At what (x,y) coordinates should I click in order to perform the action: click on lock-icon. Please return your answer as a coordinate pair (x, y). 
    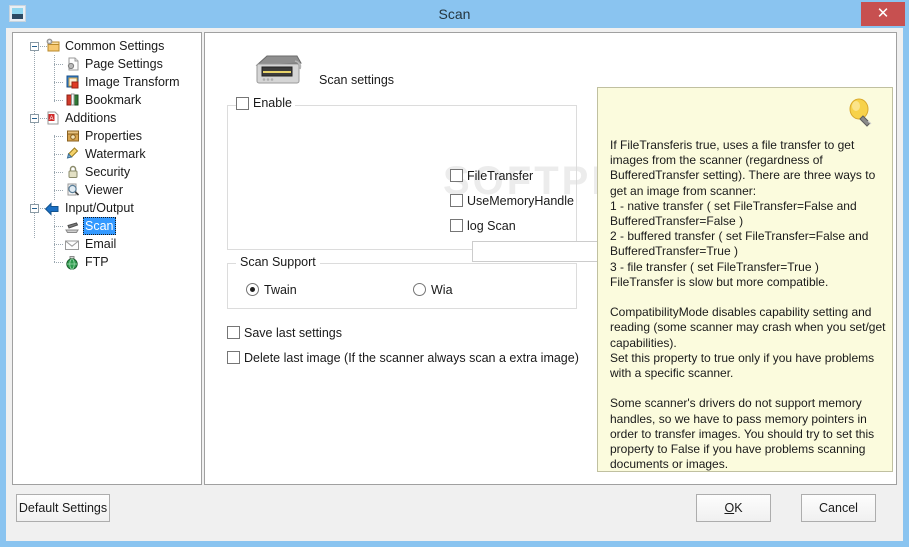
    Looking at the image, I should click on (73, 171).